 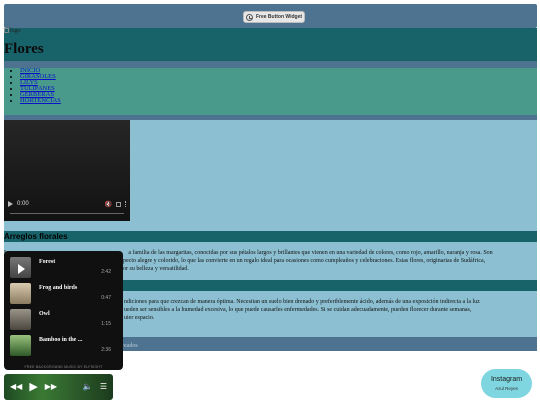 What do you see at coordinates (130, 346) in the screenshot?
I see `footer-text: reados` at bounding box center [130, 346].